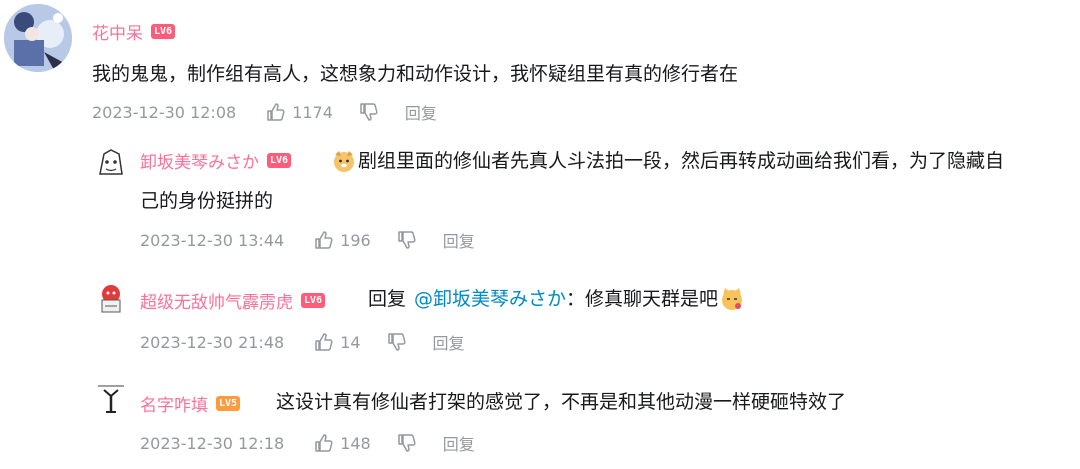 The height and width of the screenshot is (469, 1080). What do you see at coordinates (228, 403) in the screenshot?
I see `level-badge: LV5` at bounding box center [228, 403].